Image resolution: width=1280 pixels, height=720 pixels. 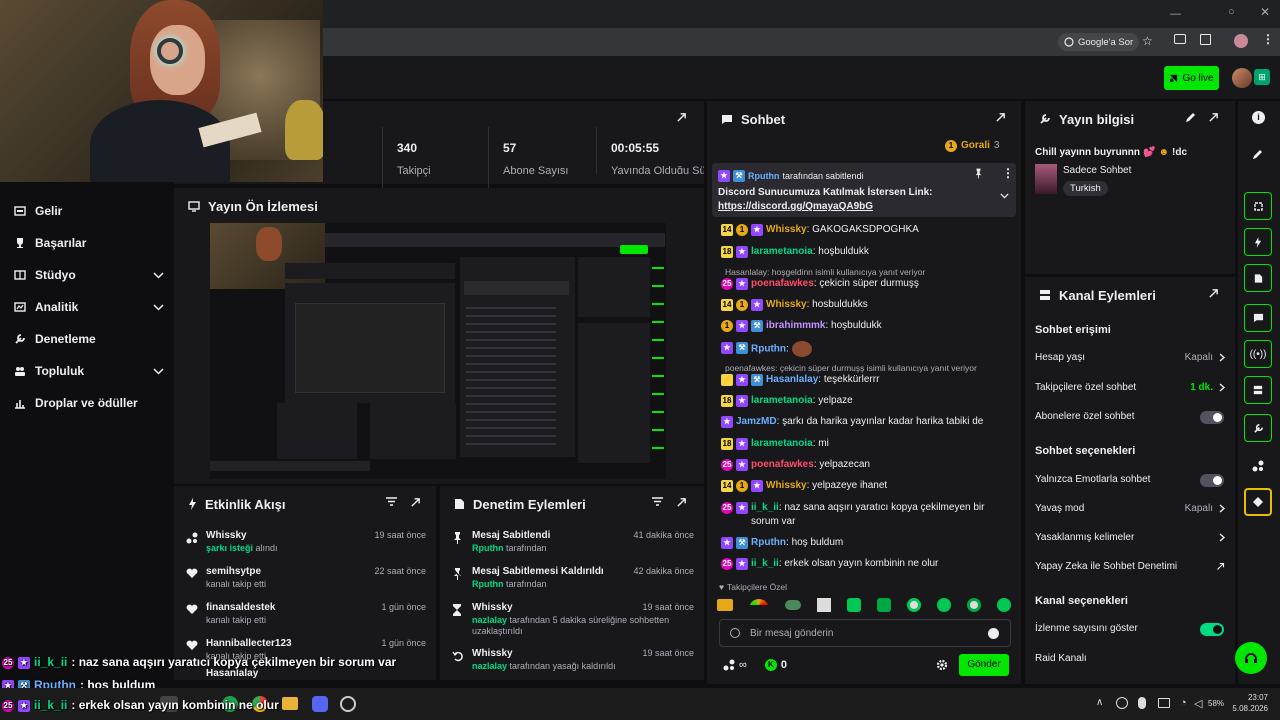 What do you see at coordinates (795, 206) in the screenshot?
I see `pinned-link: https://discord.gg/QmayaQA9bG` at bounding box center [795, 206].